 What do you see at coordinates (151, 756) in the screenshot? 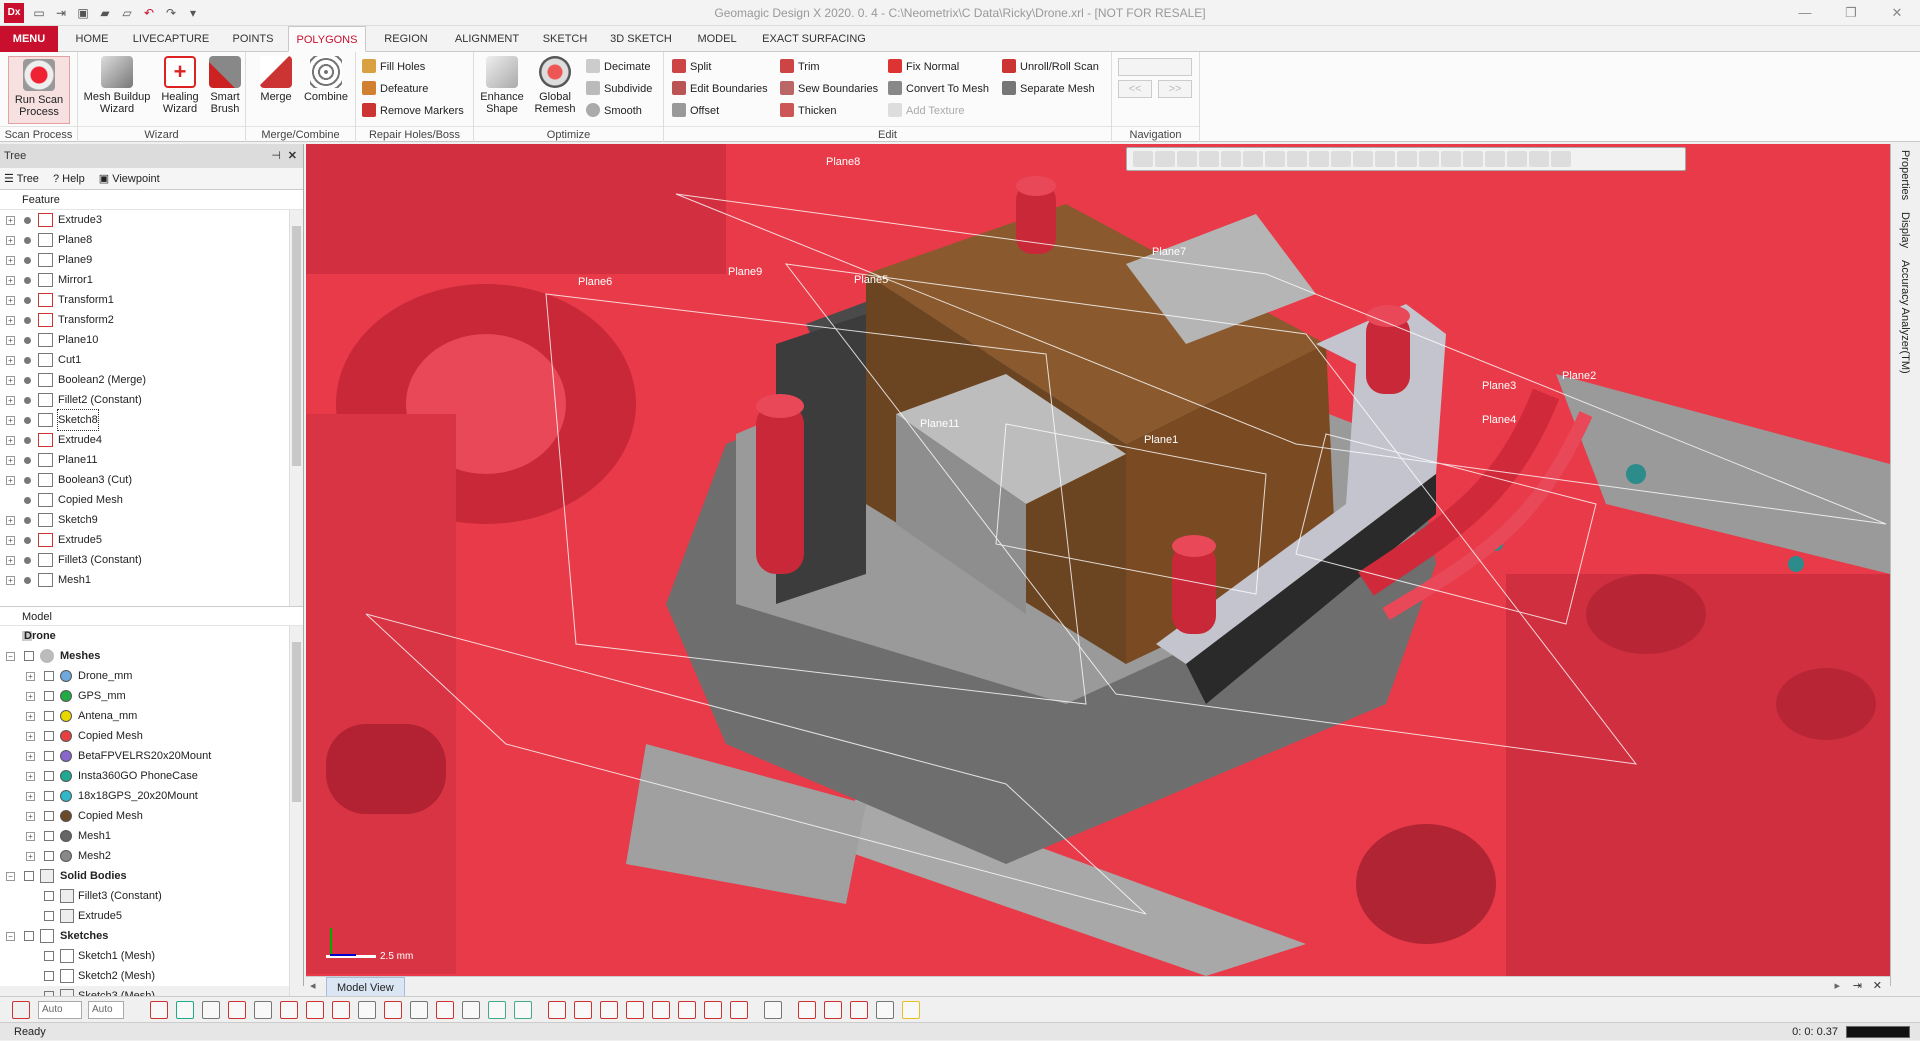
I see `mesh-row: + BetaFPVELRS20x20Mount` at bounding box center [151, 756].